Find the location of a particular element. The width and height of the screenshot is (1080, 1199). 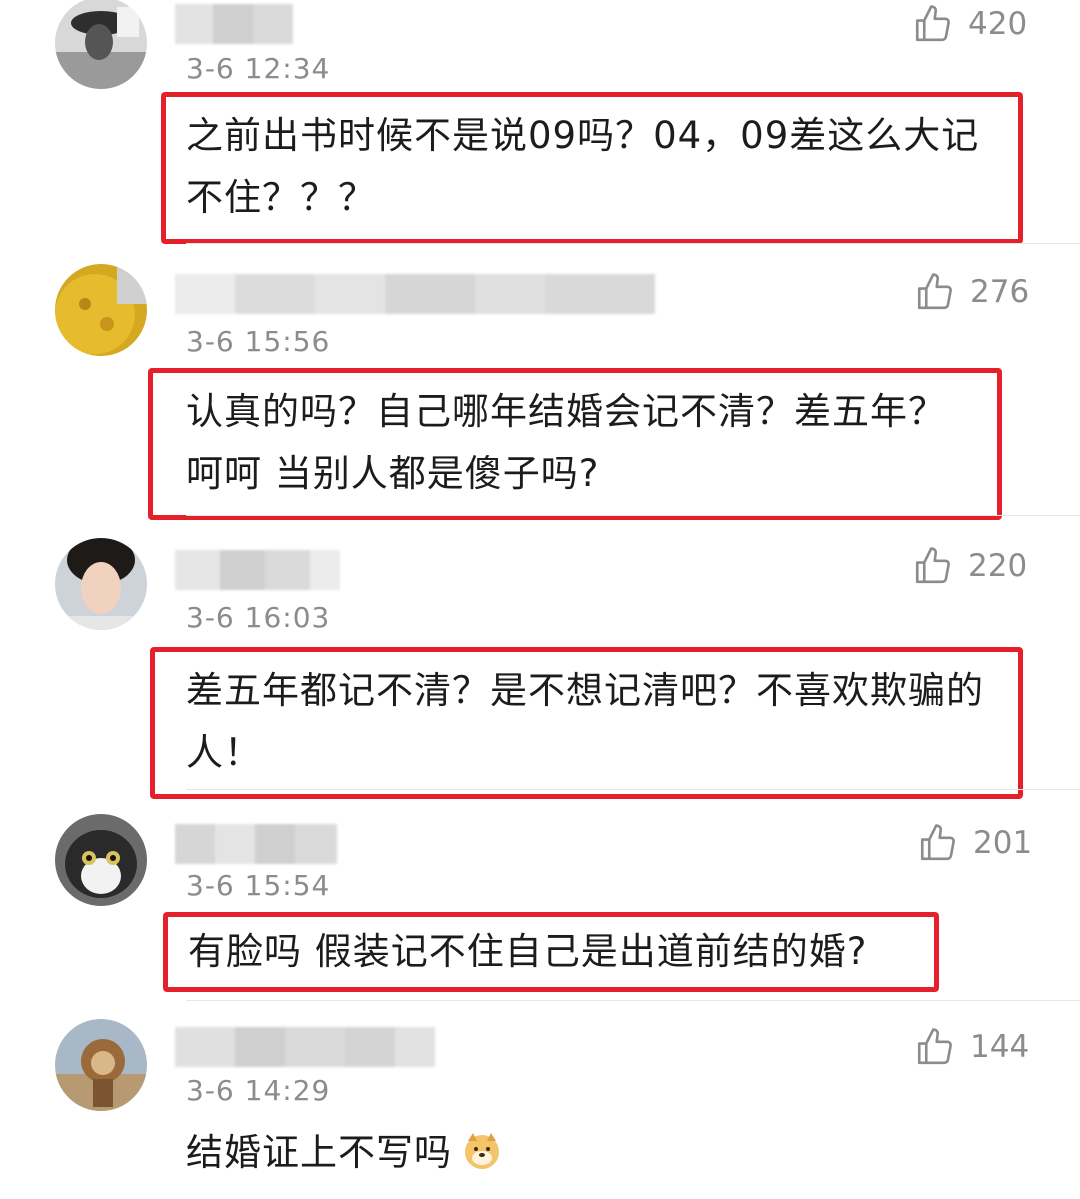

like-count: 201 is located at coordinates (1003, 843).